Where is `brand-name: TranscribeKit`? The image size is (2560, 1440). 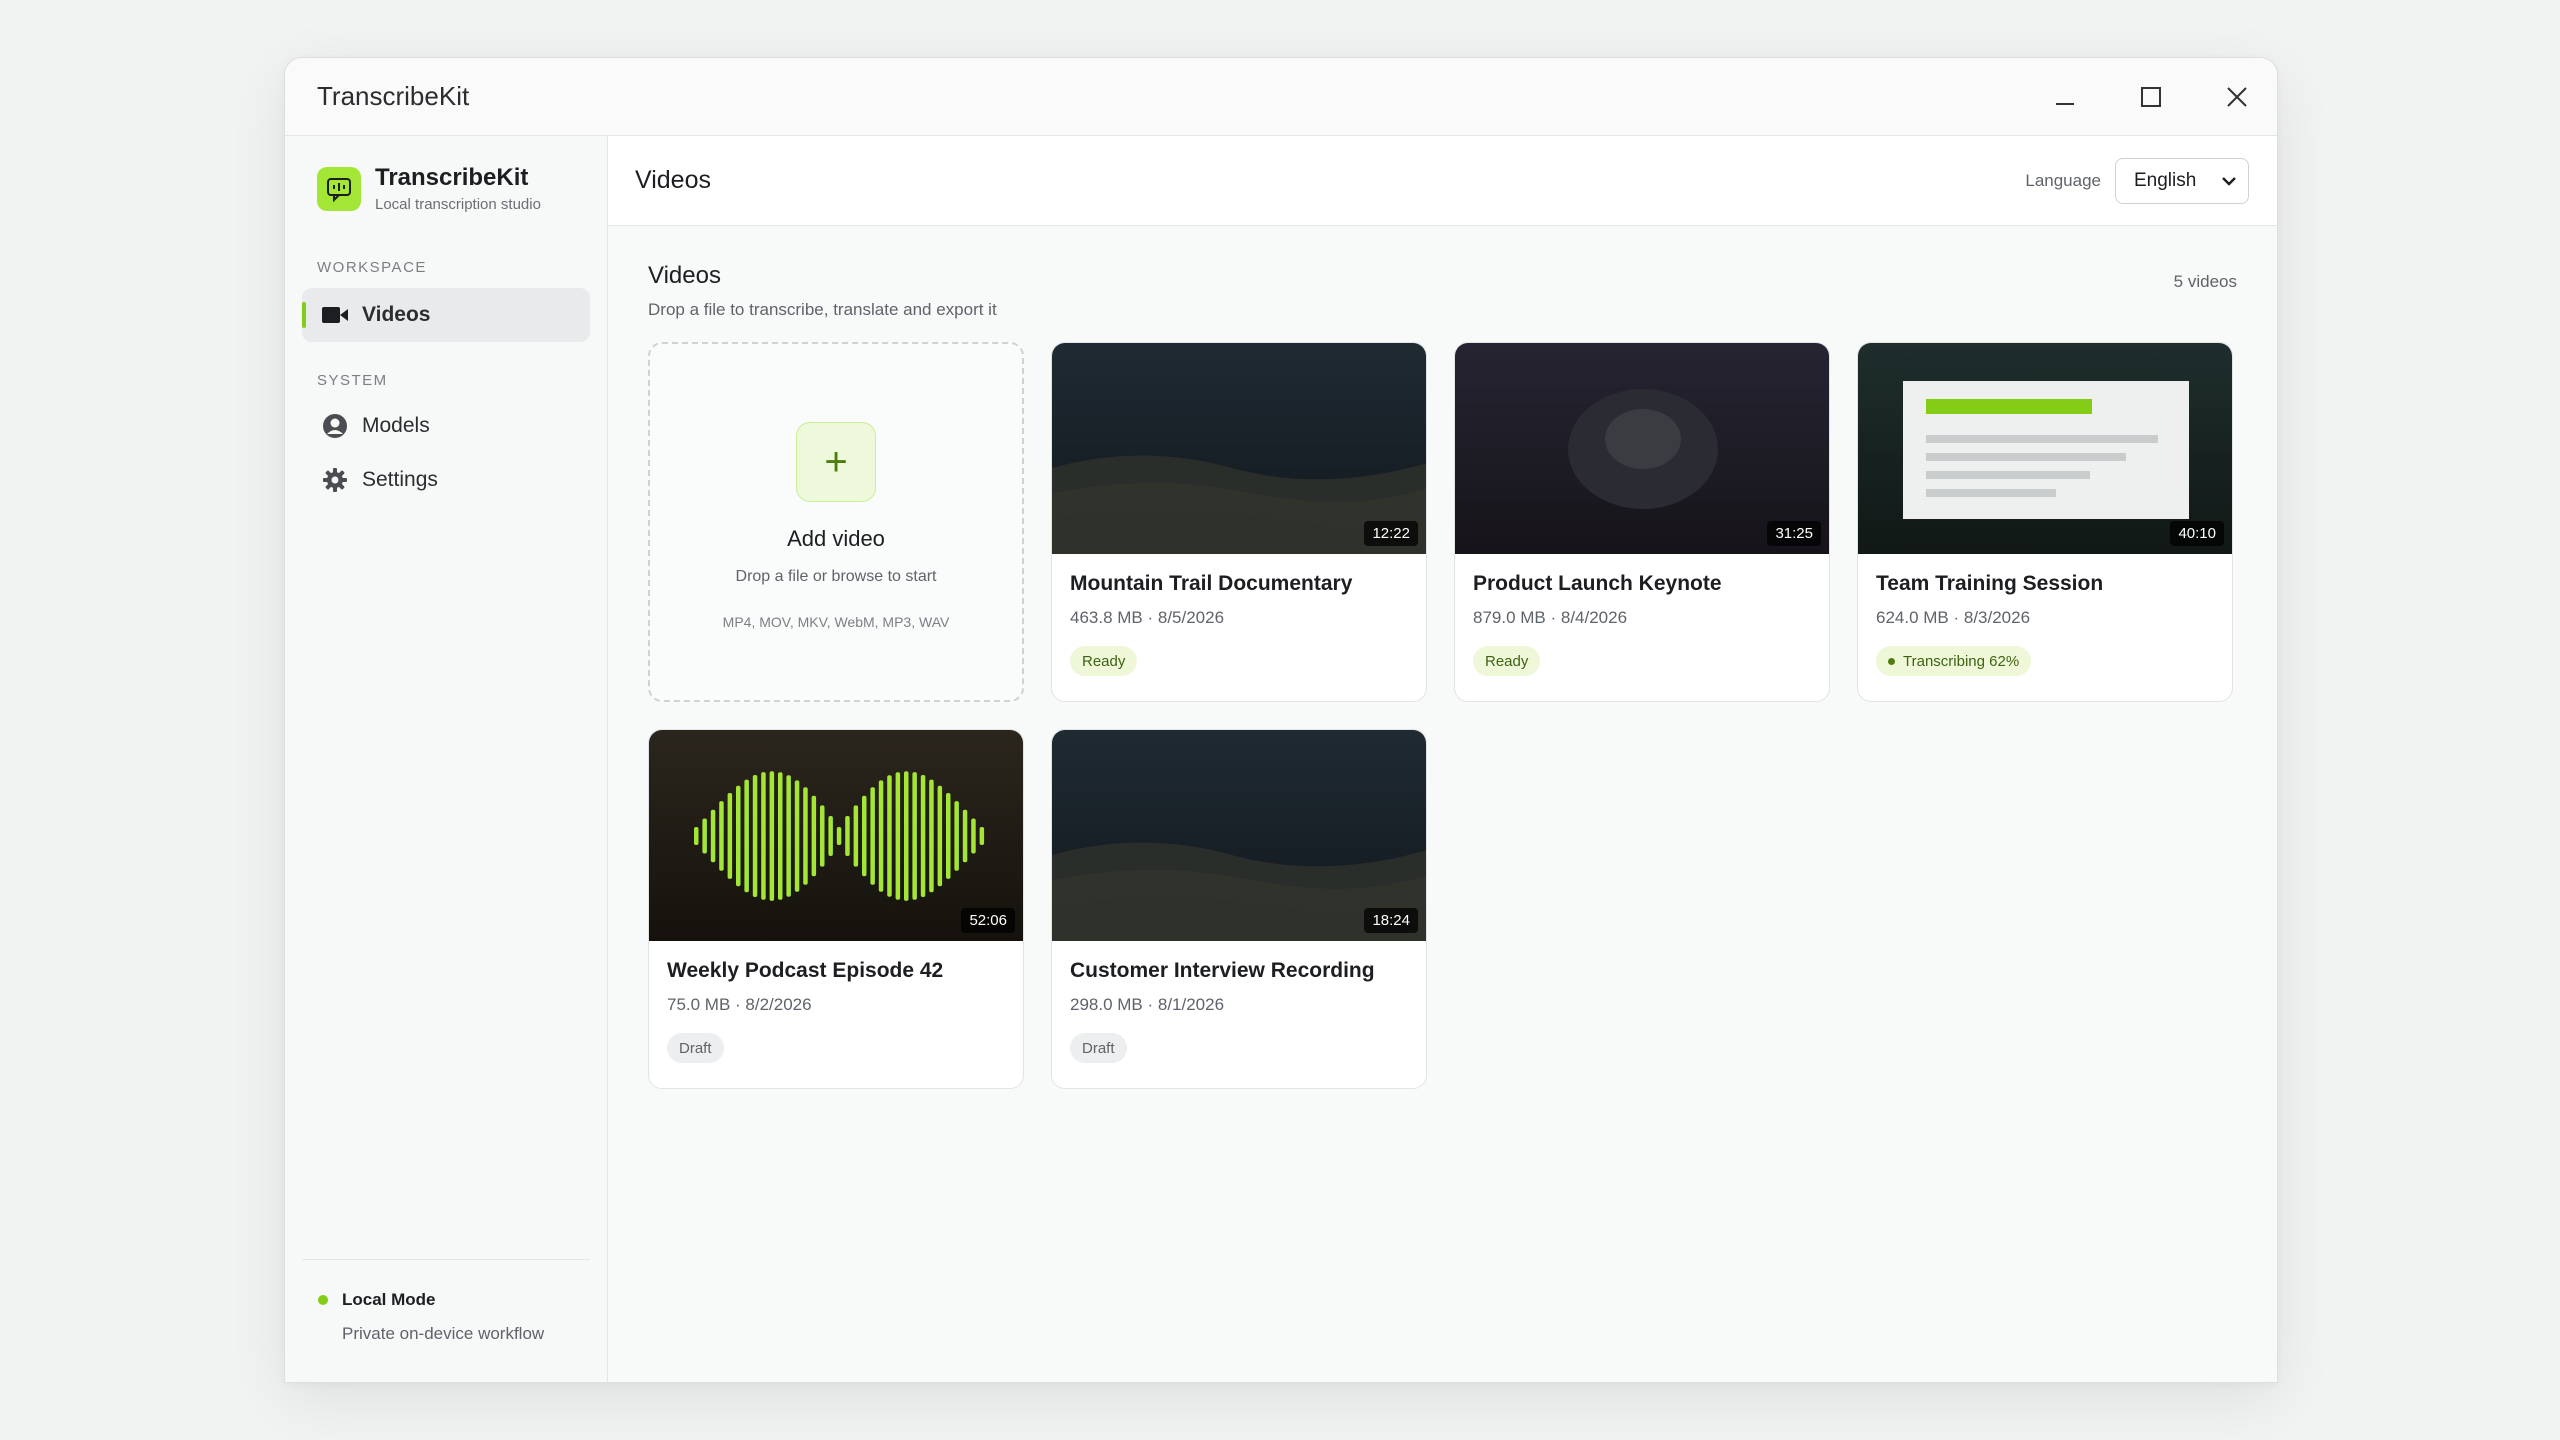 brand-name: TranscribeKit is located at coordinates (452, 177).